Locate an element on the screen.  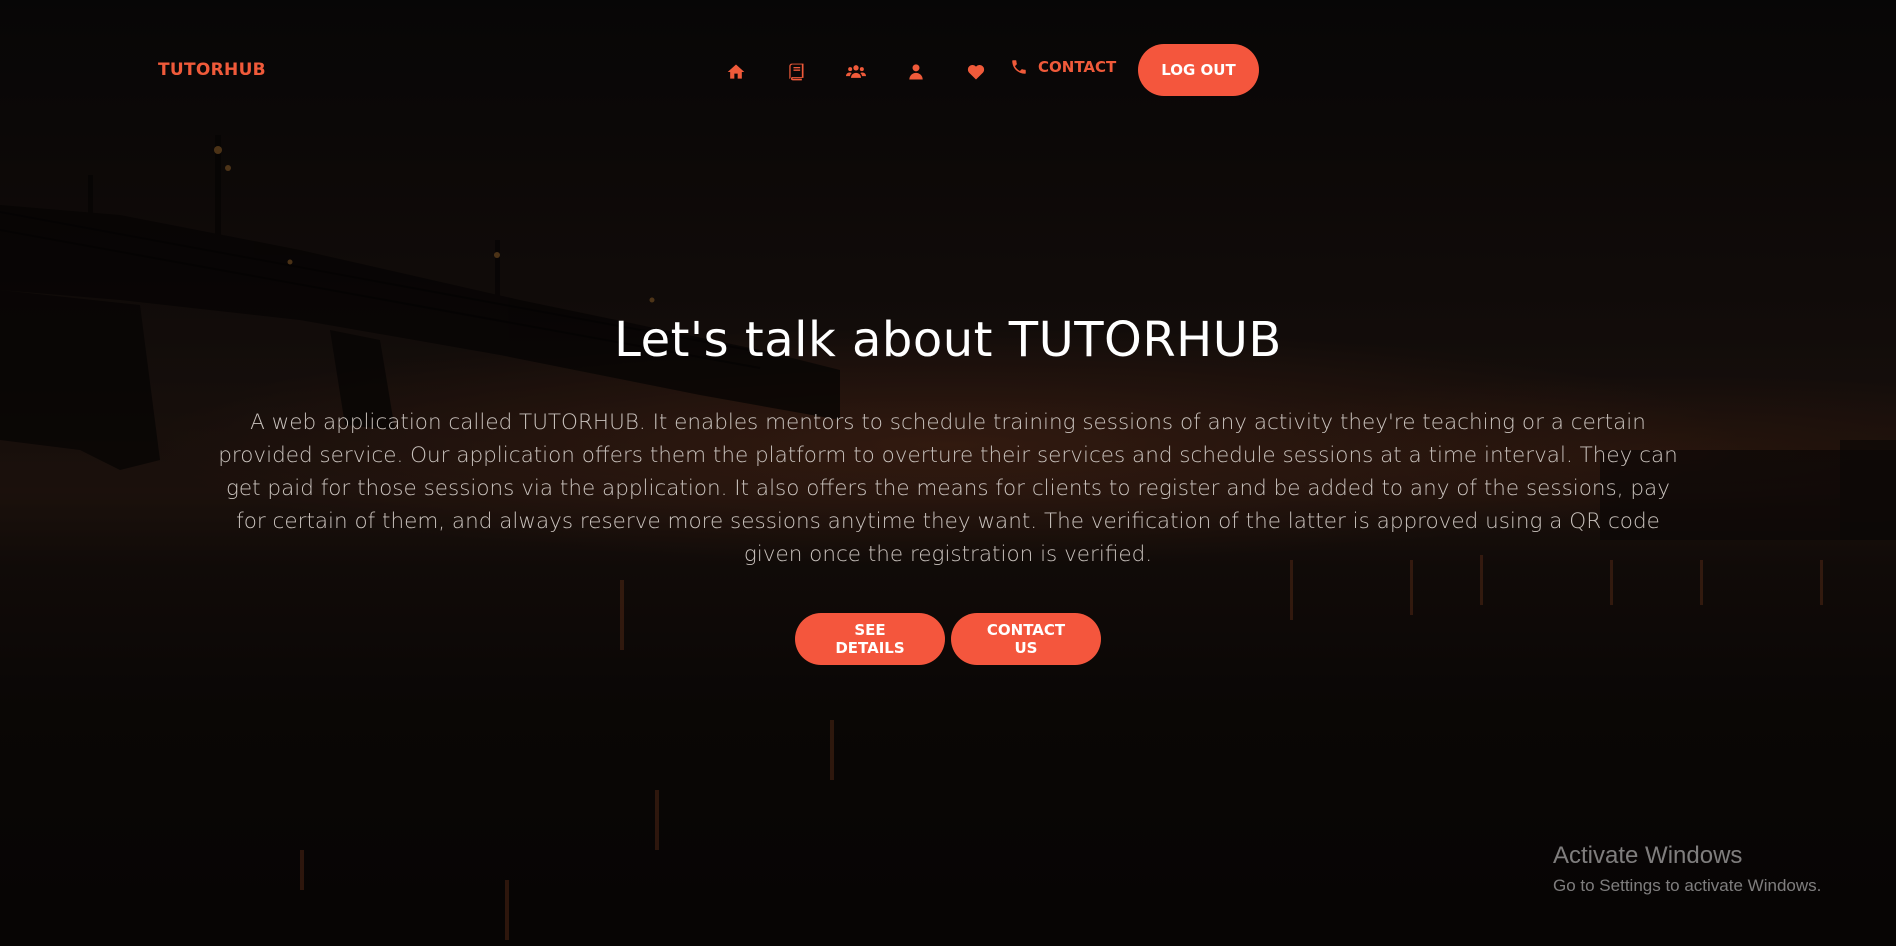
hero-title: Let's talk about TUTORHUB is located at coordinates (948, 340).